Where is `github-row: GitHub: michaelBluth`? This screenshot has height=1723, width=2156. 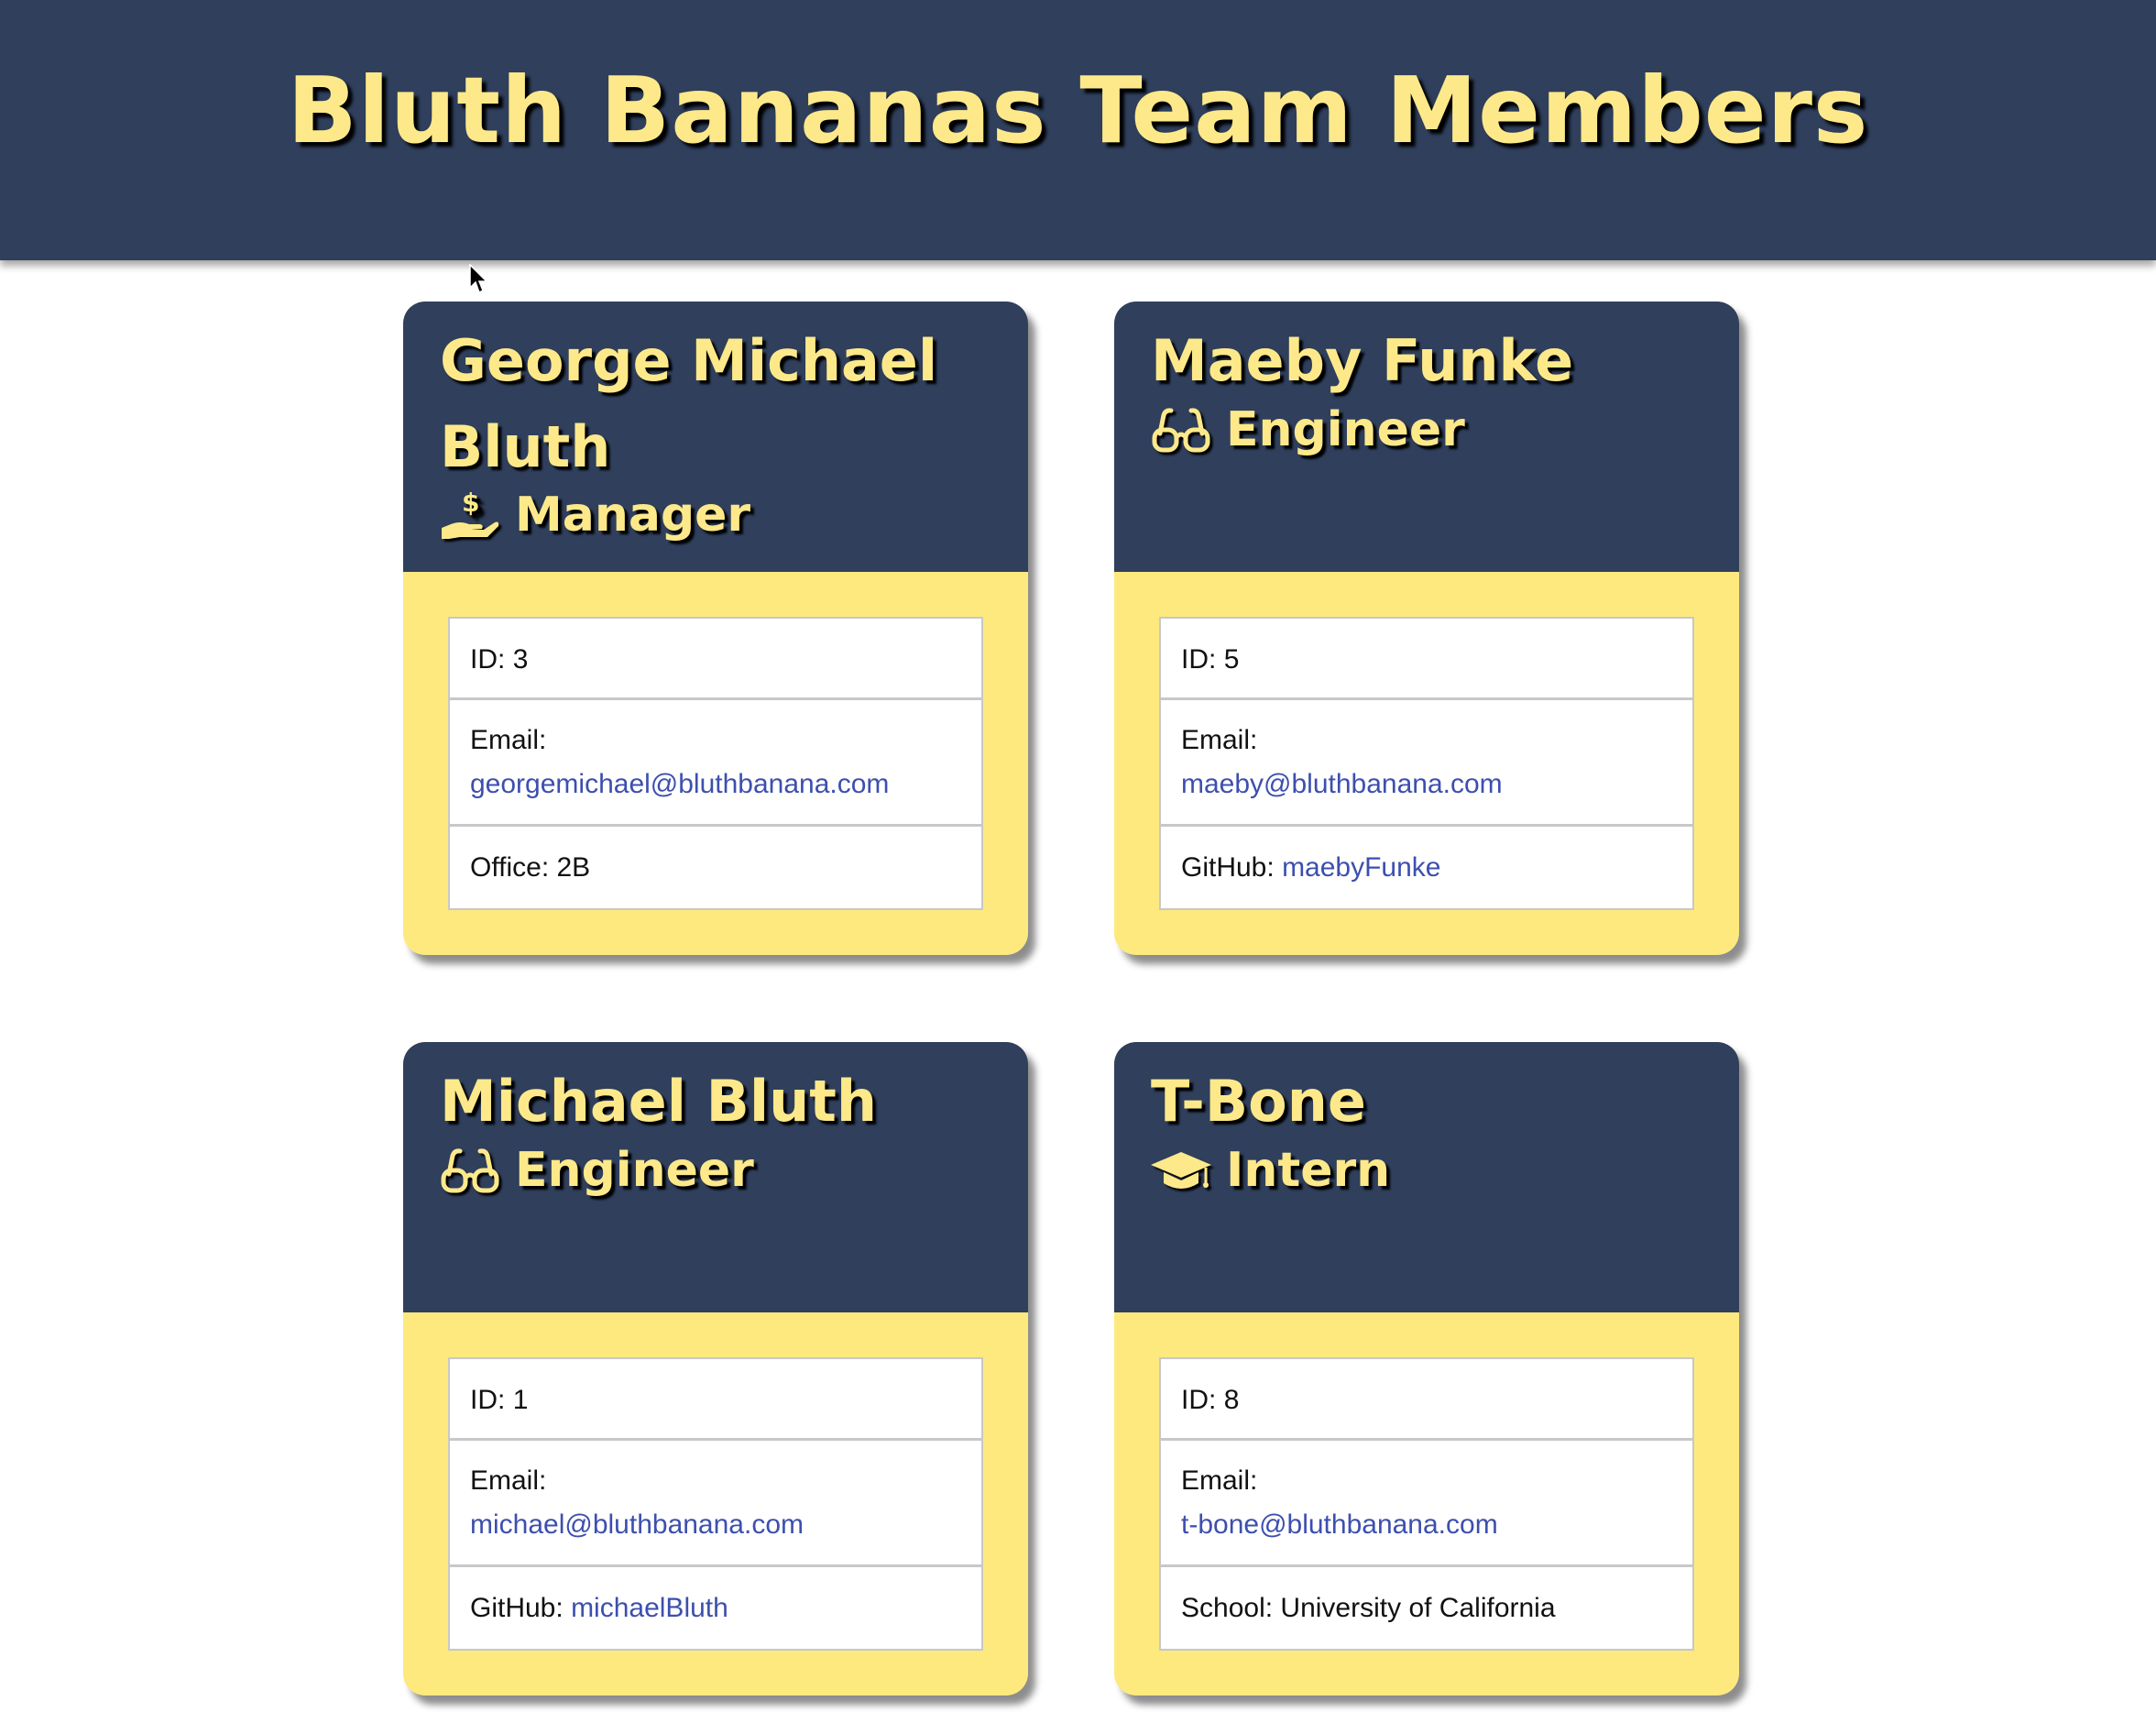
github-row: GitHub: michaelBluth is located at coordinates (715, 1608).